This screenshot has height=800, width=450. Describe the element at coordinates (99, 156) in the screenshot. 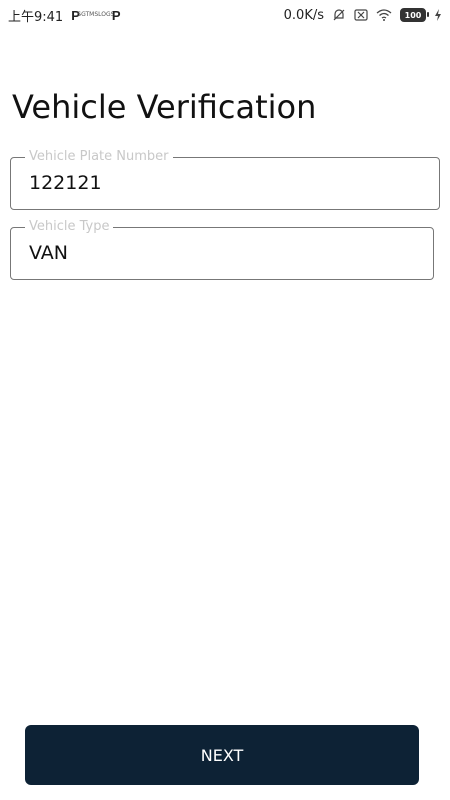

I see `vehicle-plate-number-label: Vehicle Plate Number` at that location.